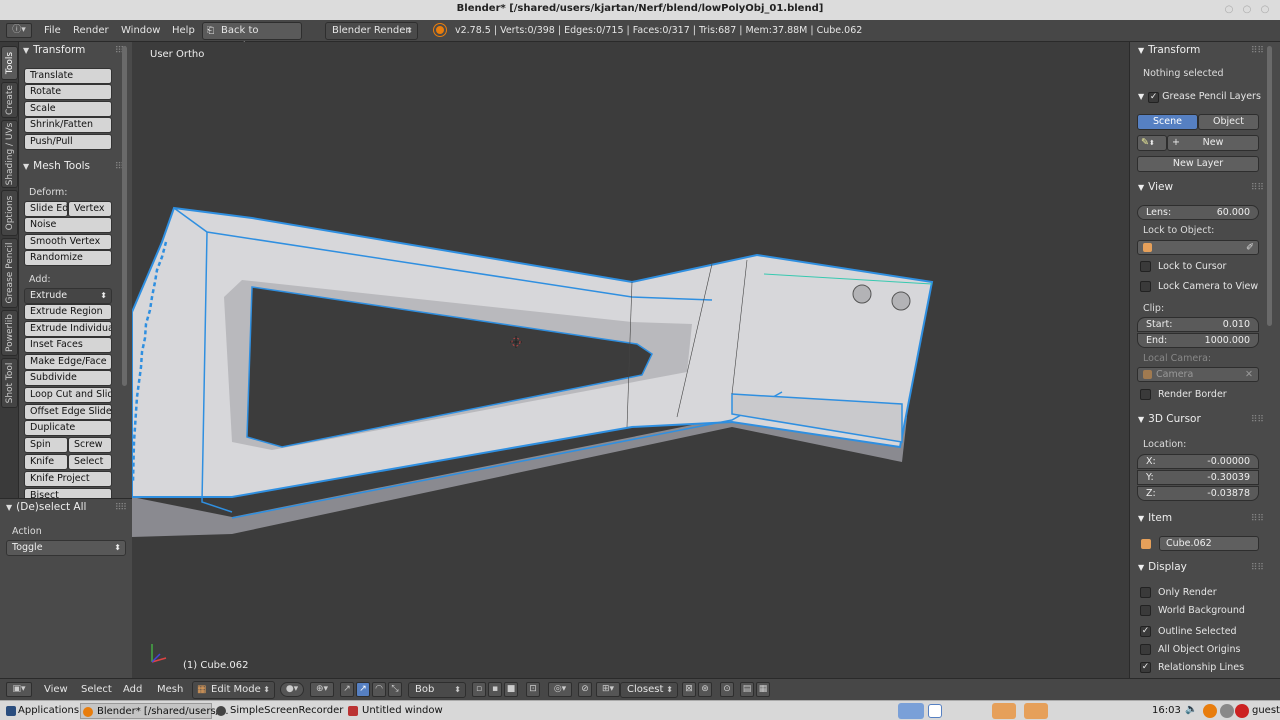 Image resolution: width=1280 pixels, height=720 pixels. What do you see at coordinates (1036, 711) in the screenshot?
I see `workspace-4-icon` at bounding box center [1036, 711].